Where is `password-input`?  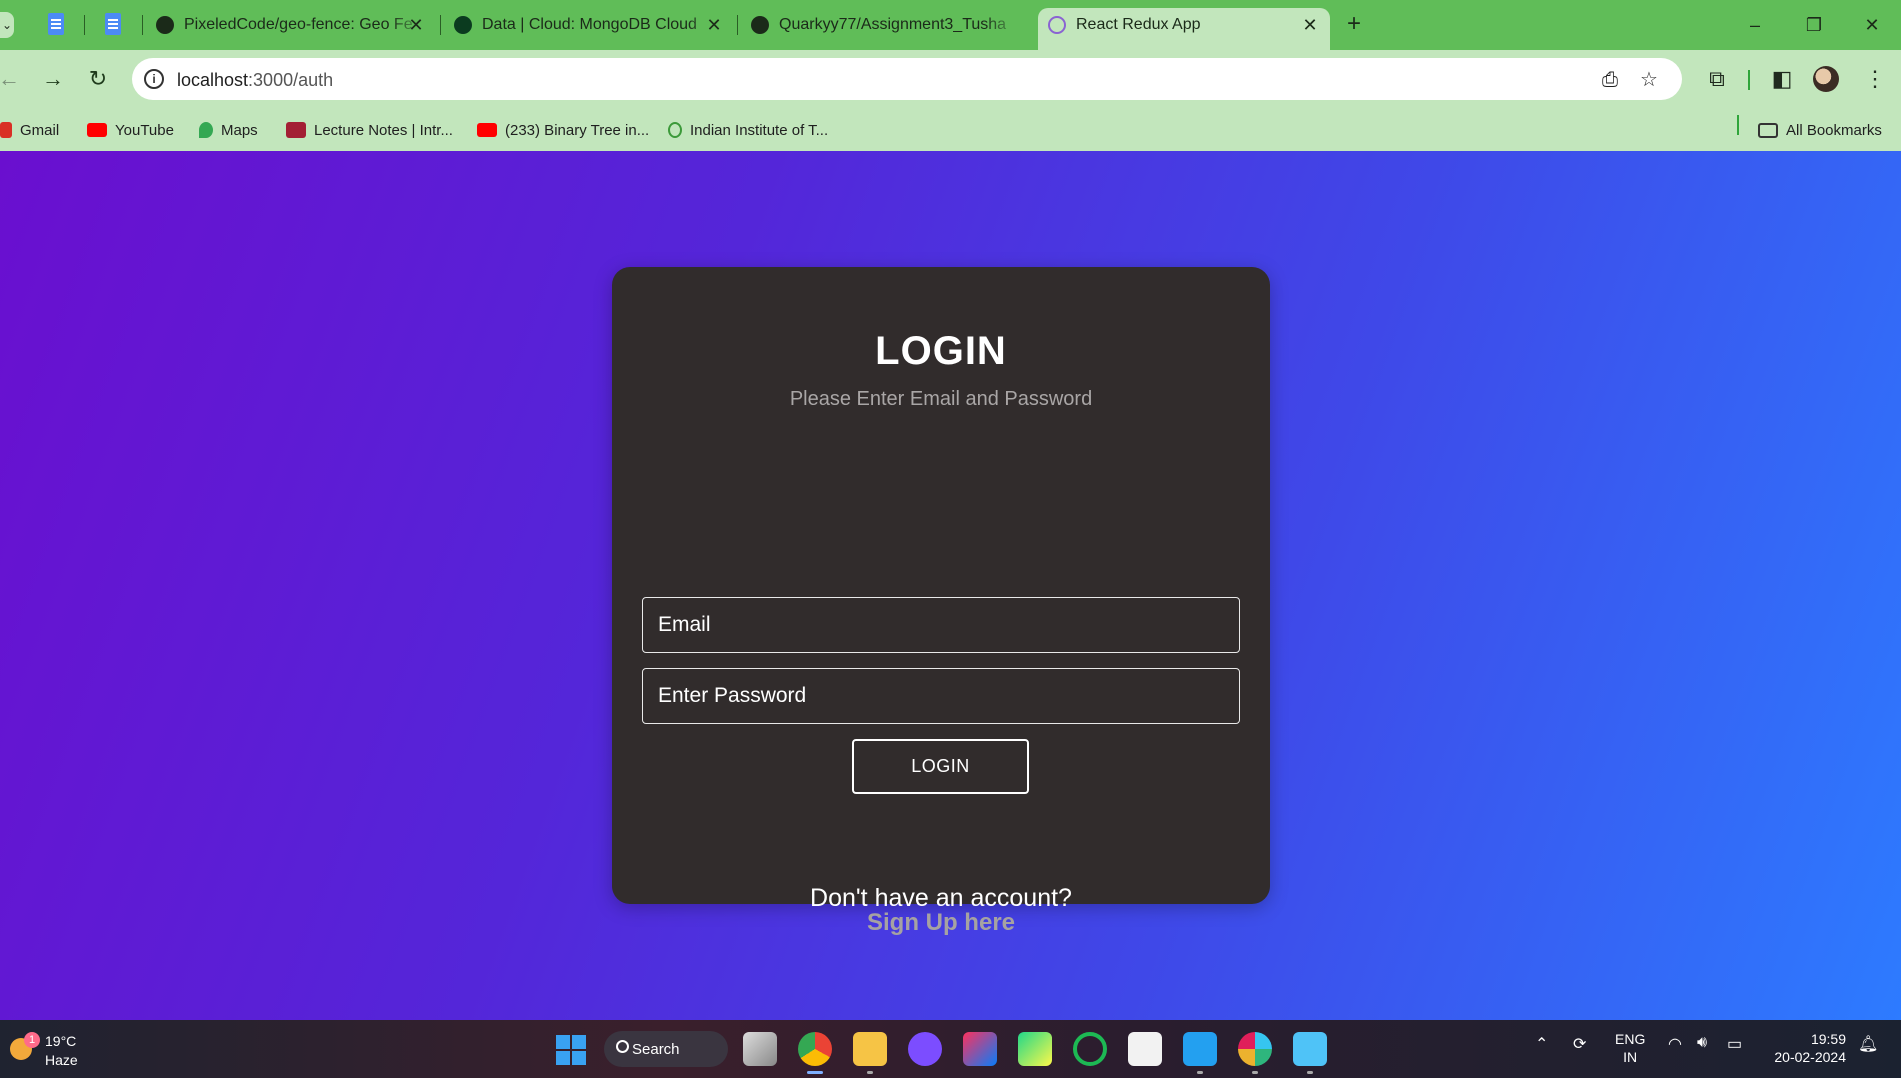
password-input is located at coordinates (941, 696).